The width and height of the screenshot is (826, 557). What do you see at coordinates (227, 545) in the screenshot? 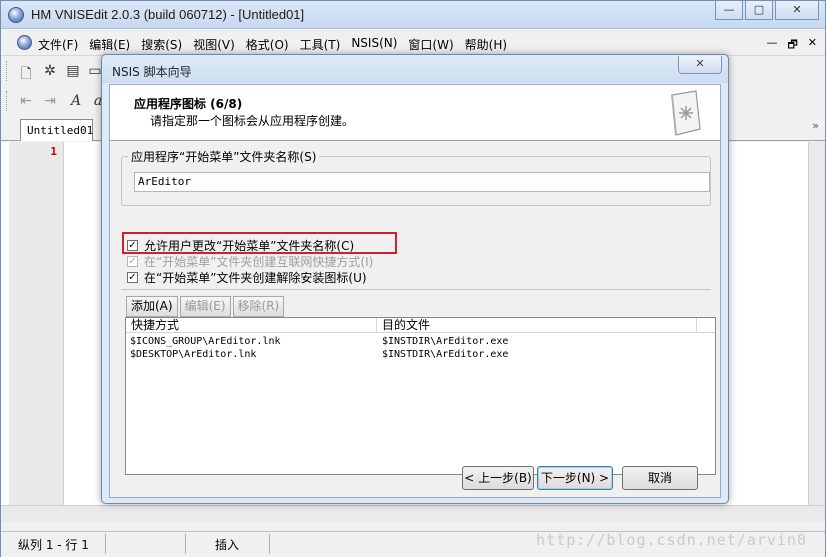
I see `insert-mode: 插入` at bounding box center [227, 545].